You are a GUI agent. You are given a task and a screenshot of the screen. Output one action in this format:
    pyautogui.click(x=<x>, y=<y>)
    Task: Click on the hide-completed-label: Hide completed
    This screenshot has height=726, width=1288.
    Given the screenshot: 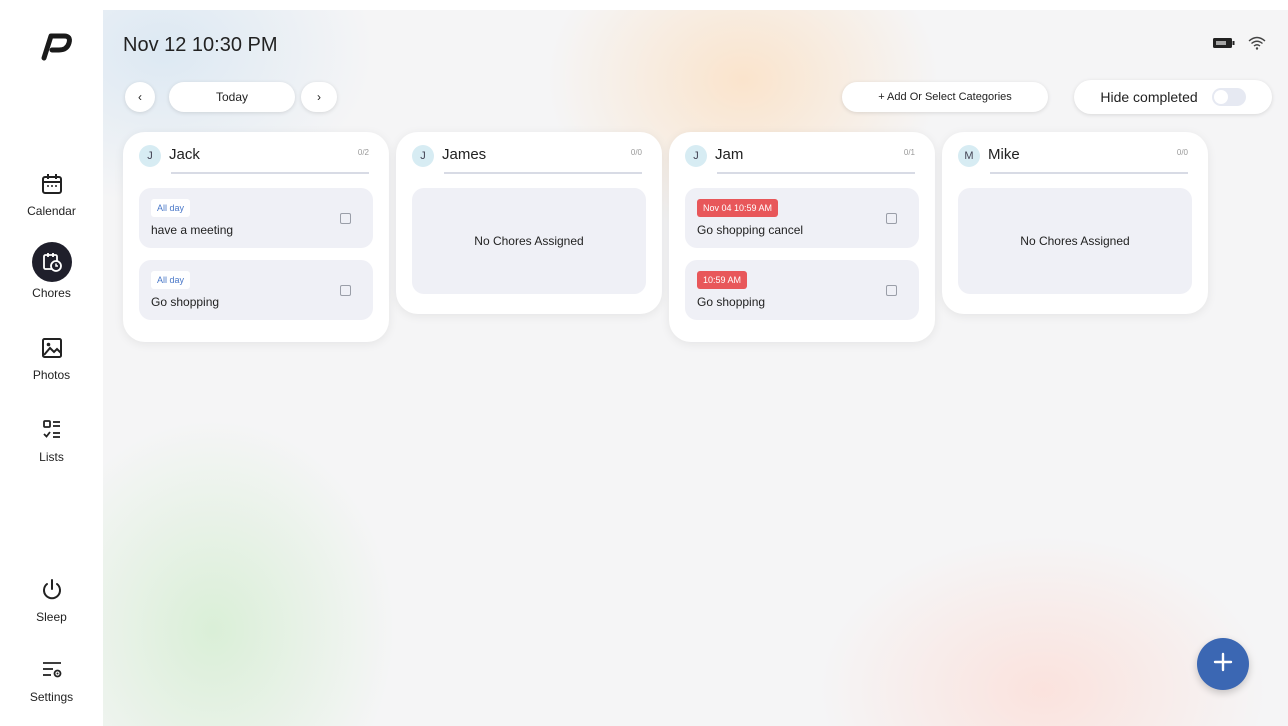 What is the action you would take?
    pyautogui.click(x=1149, y=97)
    